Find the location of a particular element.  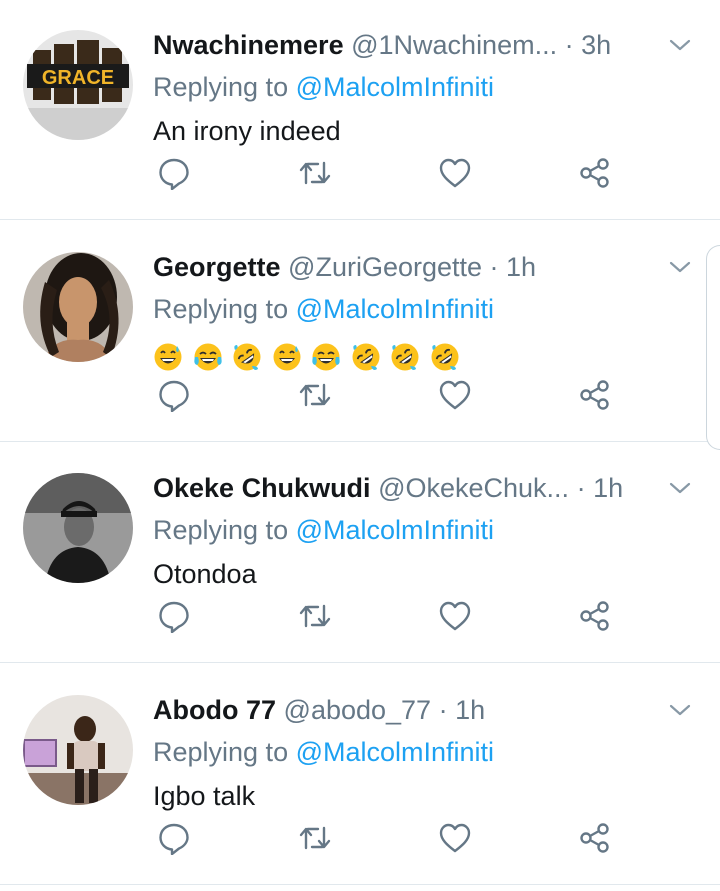

tweet-header: Abodo 77 @abodo_77 · 1h is located at coordinates (406, 710).